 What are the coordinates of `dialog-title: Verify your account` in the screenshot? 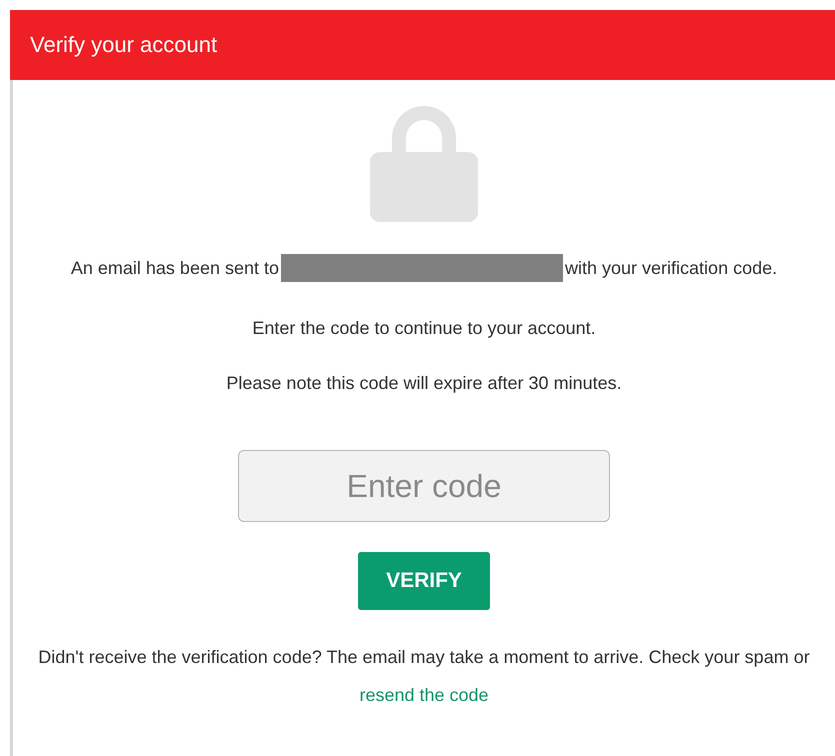 It's located at (124, 45).